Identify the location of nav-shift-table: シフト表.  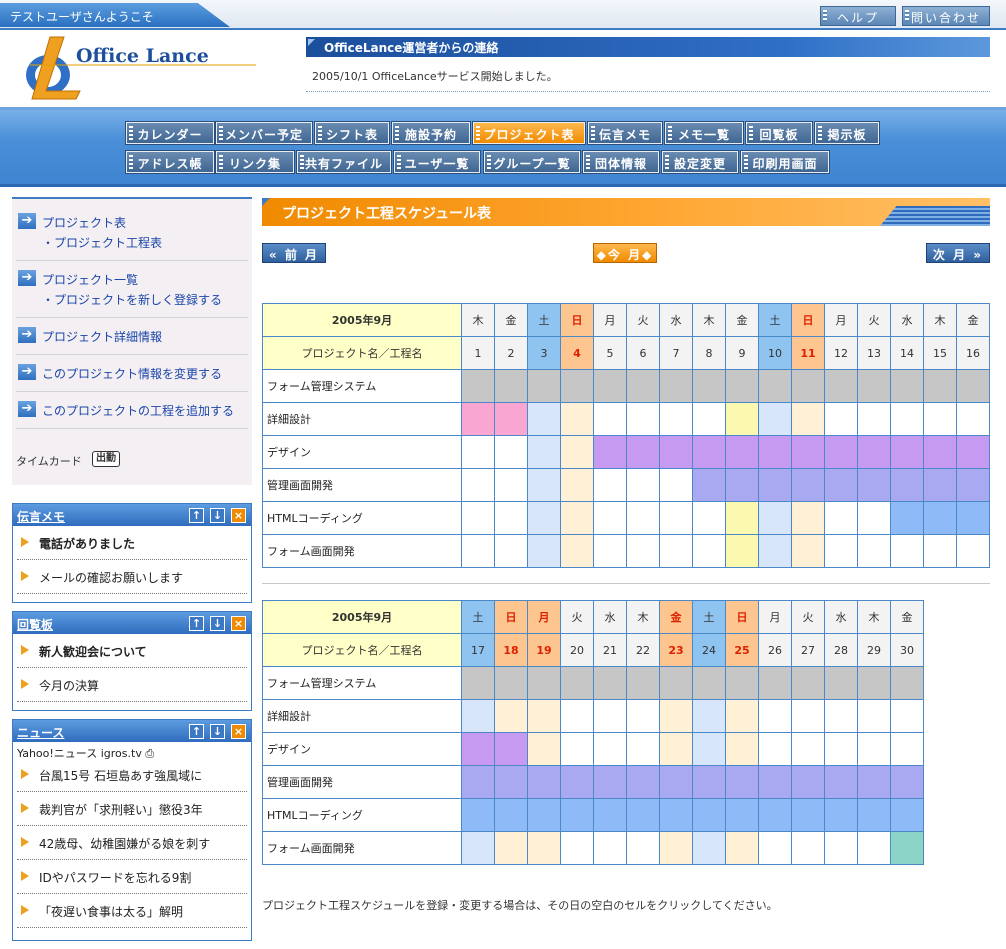
(352, 133).